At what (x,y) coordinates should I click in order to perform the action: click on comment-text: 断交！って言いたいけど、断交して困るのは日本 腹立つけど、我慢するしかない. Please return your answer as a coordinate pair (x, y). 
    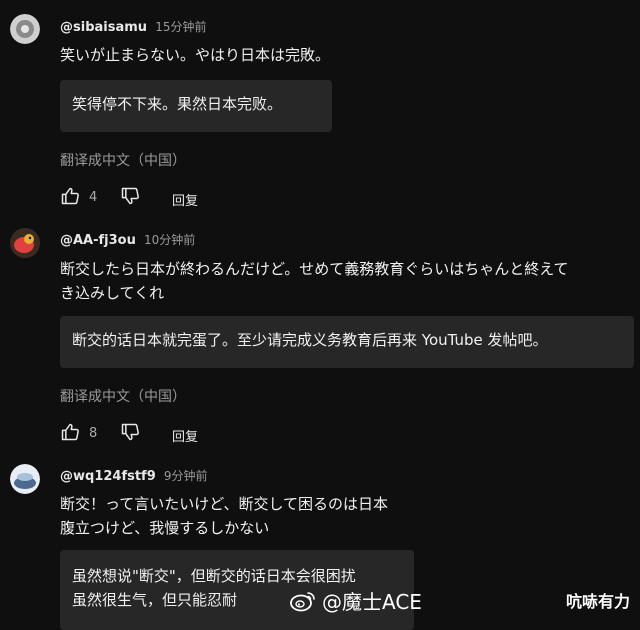
    Looking at the image, I should click on (224, 516).